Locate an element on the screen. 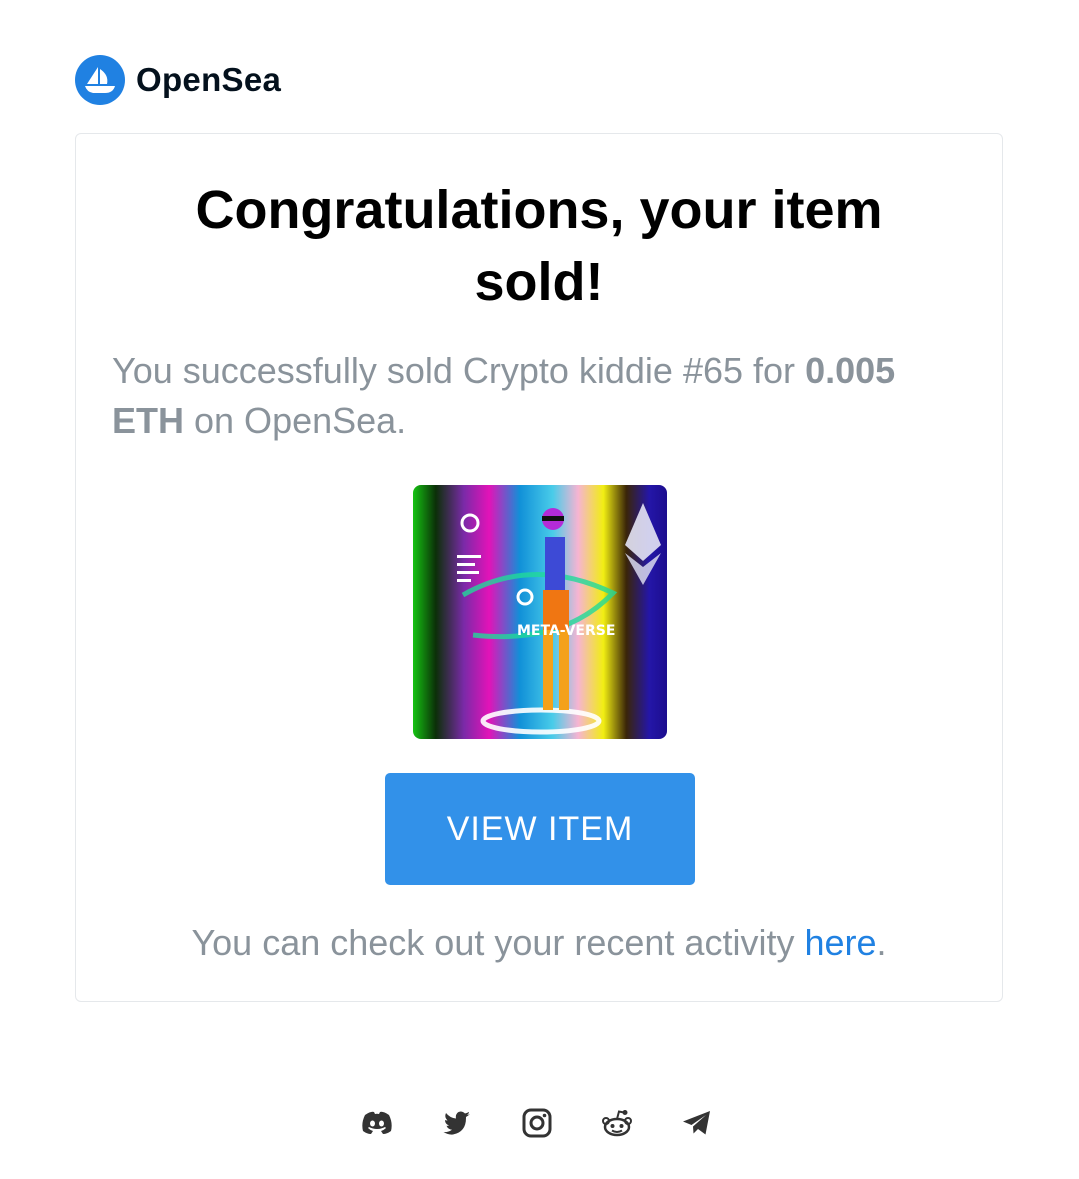  twitter-icon is located at coordinates (457, 1123).